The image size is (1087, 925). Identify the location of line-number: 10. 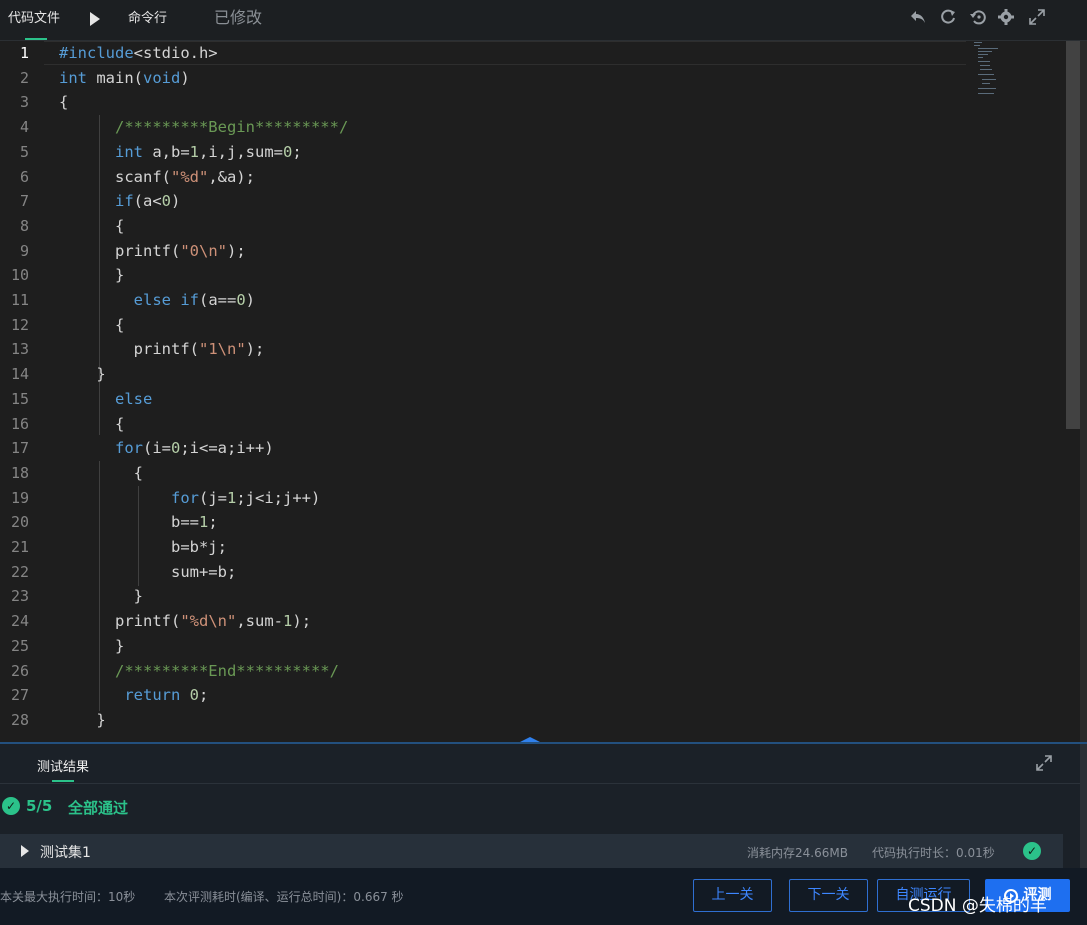
(19, 275).